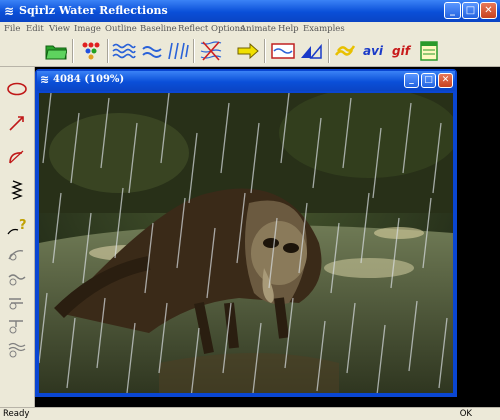 Image resolution: width=500 pixels, height=420 pixels. I want to click on status-ok-text: OK, so click(465, 414).